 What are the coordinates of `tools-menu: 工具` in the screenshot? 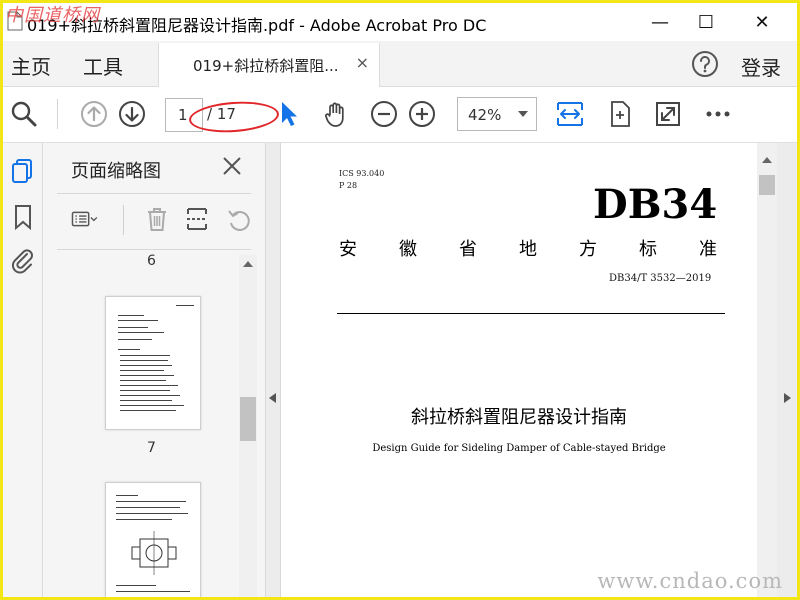 It's located at (103, 65).